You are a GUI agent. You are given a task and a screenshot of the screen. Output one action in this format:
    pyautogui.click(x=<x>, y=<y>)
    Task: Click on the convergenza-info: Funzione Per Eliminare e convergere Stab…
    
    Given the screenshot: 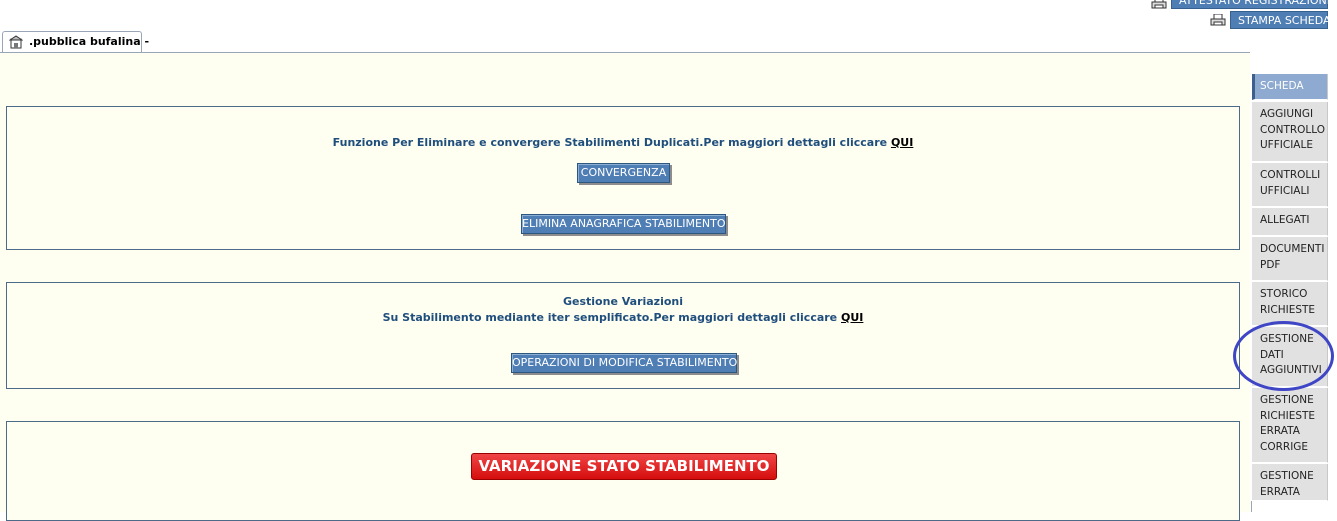 What is the action you would take?
    pyautogui.click(x=623, y=143)
    